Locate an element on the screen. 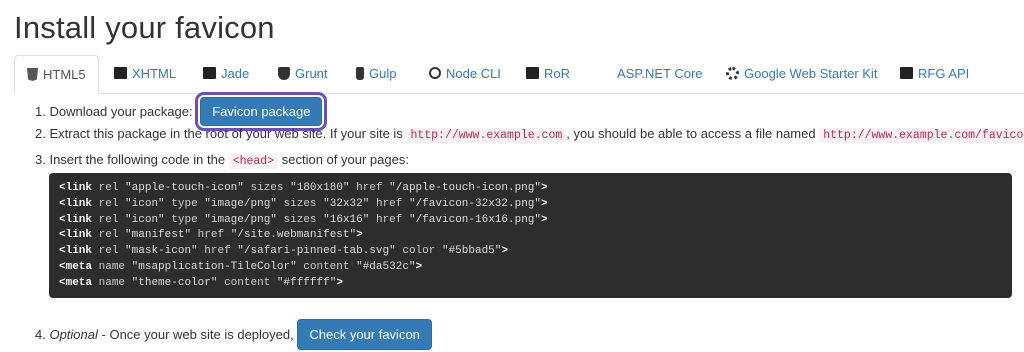 Image resolution: width=1024 pixels, height=352 pixels. code-attr-value: "/safari-pinned-tab.svg" is located at coordinates (316, 251).